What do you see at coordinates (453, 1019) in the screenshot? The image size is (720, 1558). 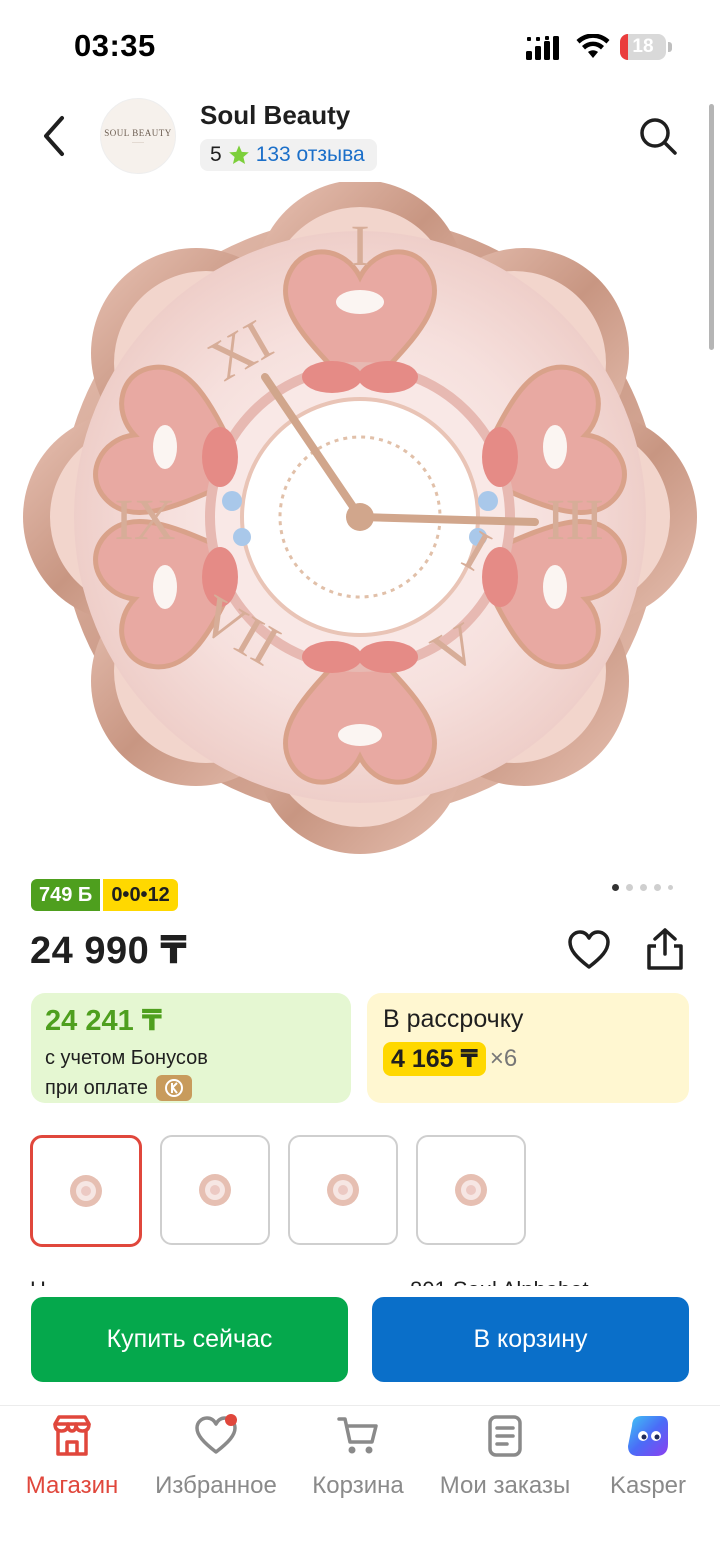 I see `installment-title: В рассрочку` at bounding box center [453, 1019].